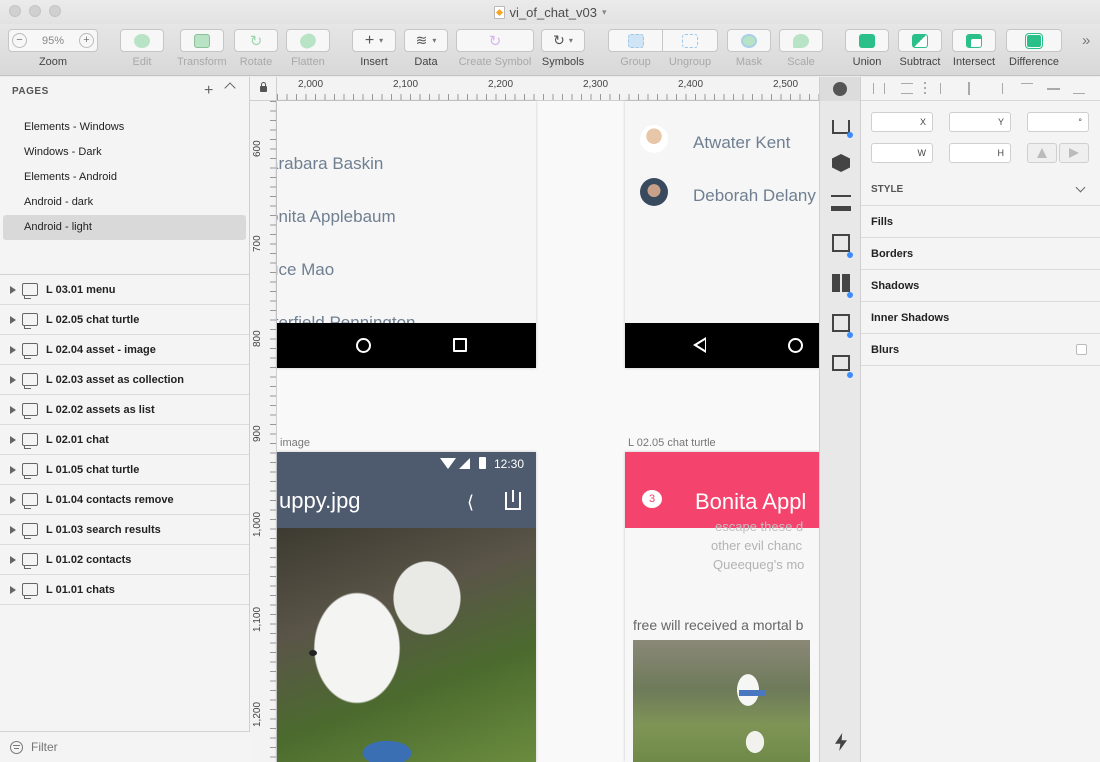 The image size is (1100, 762). What do you see at coordinates (308, 48) in the screenshot?
I see `flatten-tool: Flatten` at bounding box center [308, 48].